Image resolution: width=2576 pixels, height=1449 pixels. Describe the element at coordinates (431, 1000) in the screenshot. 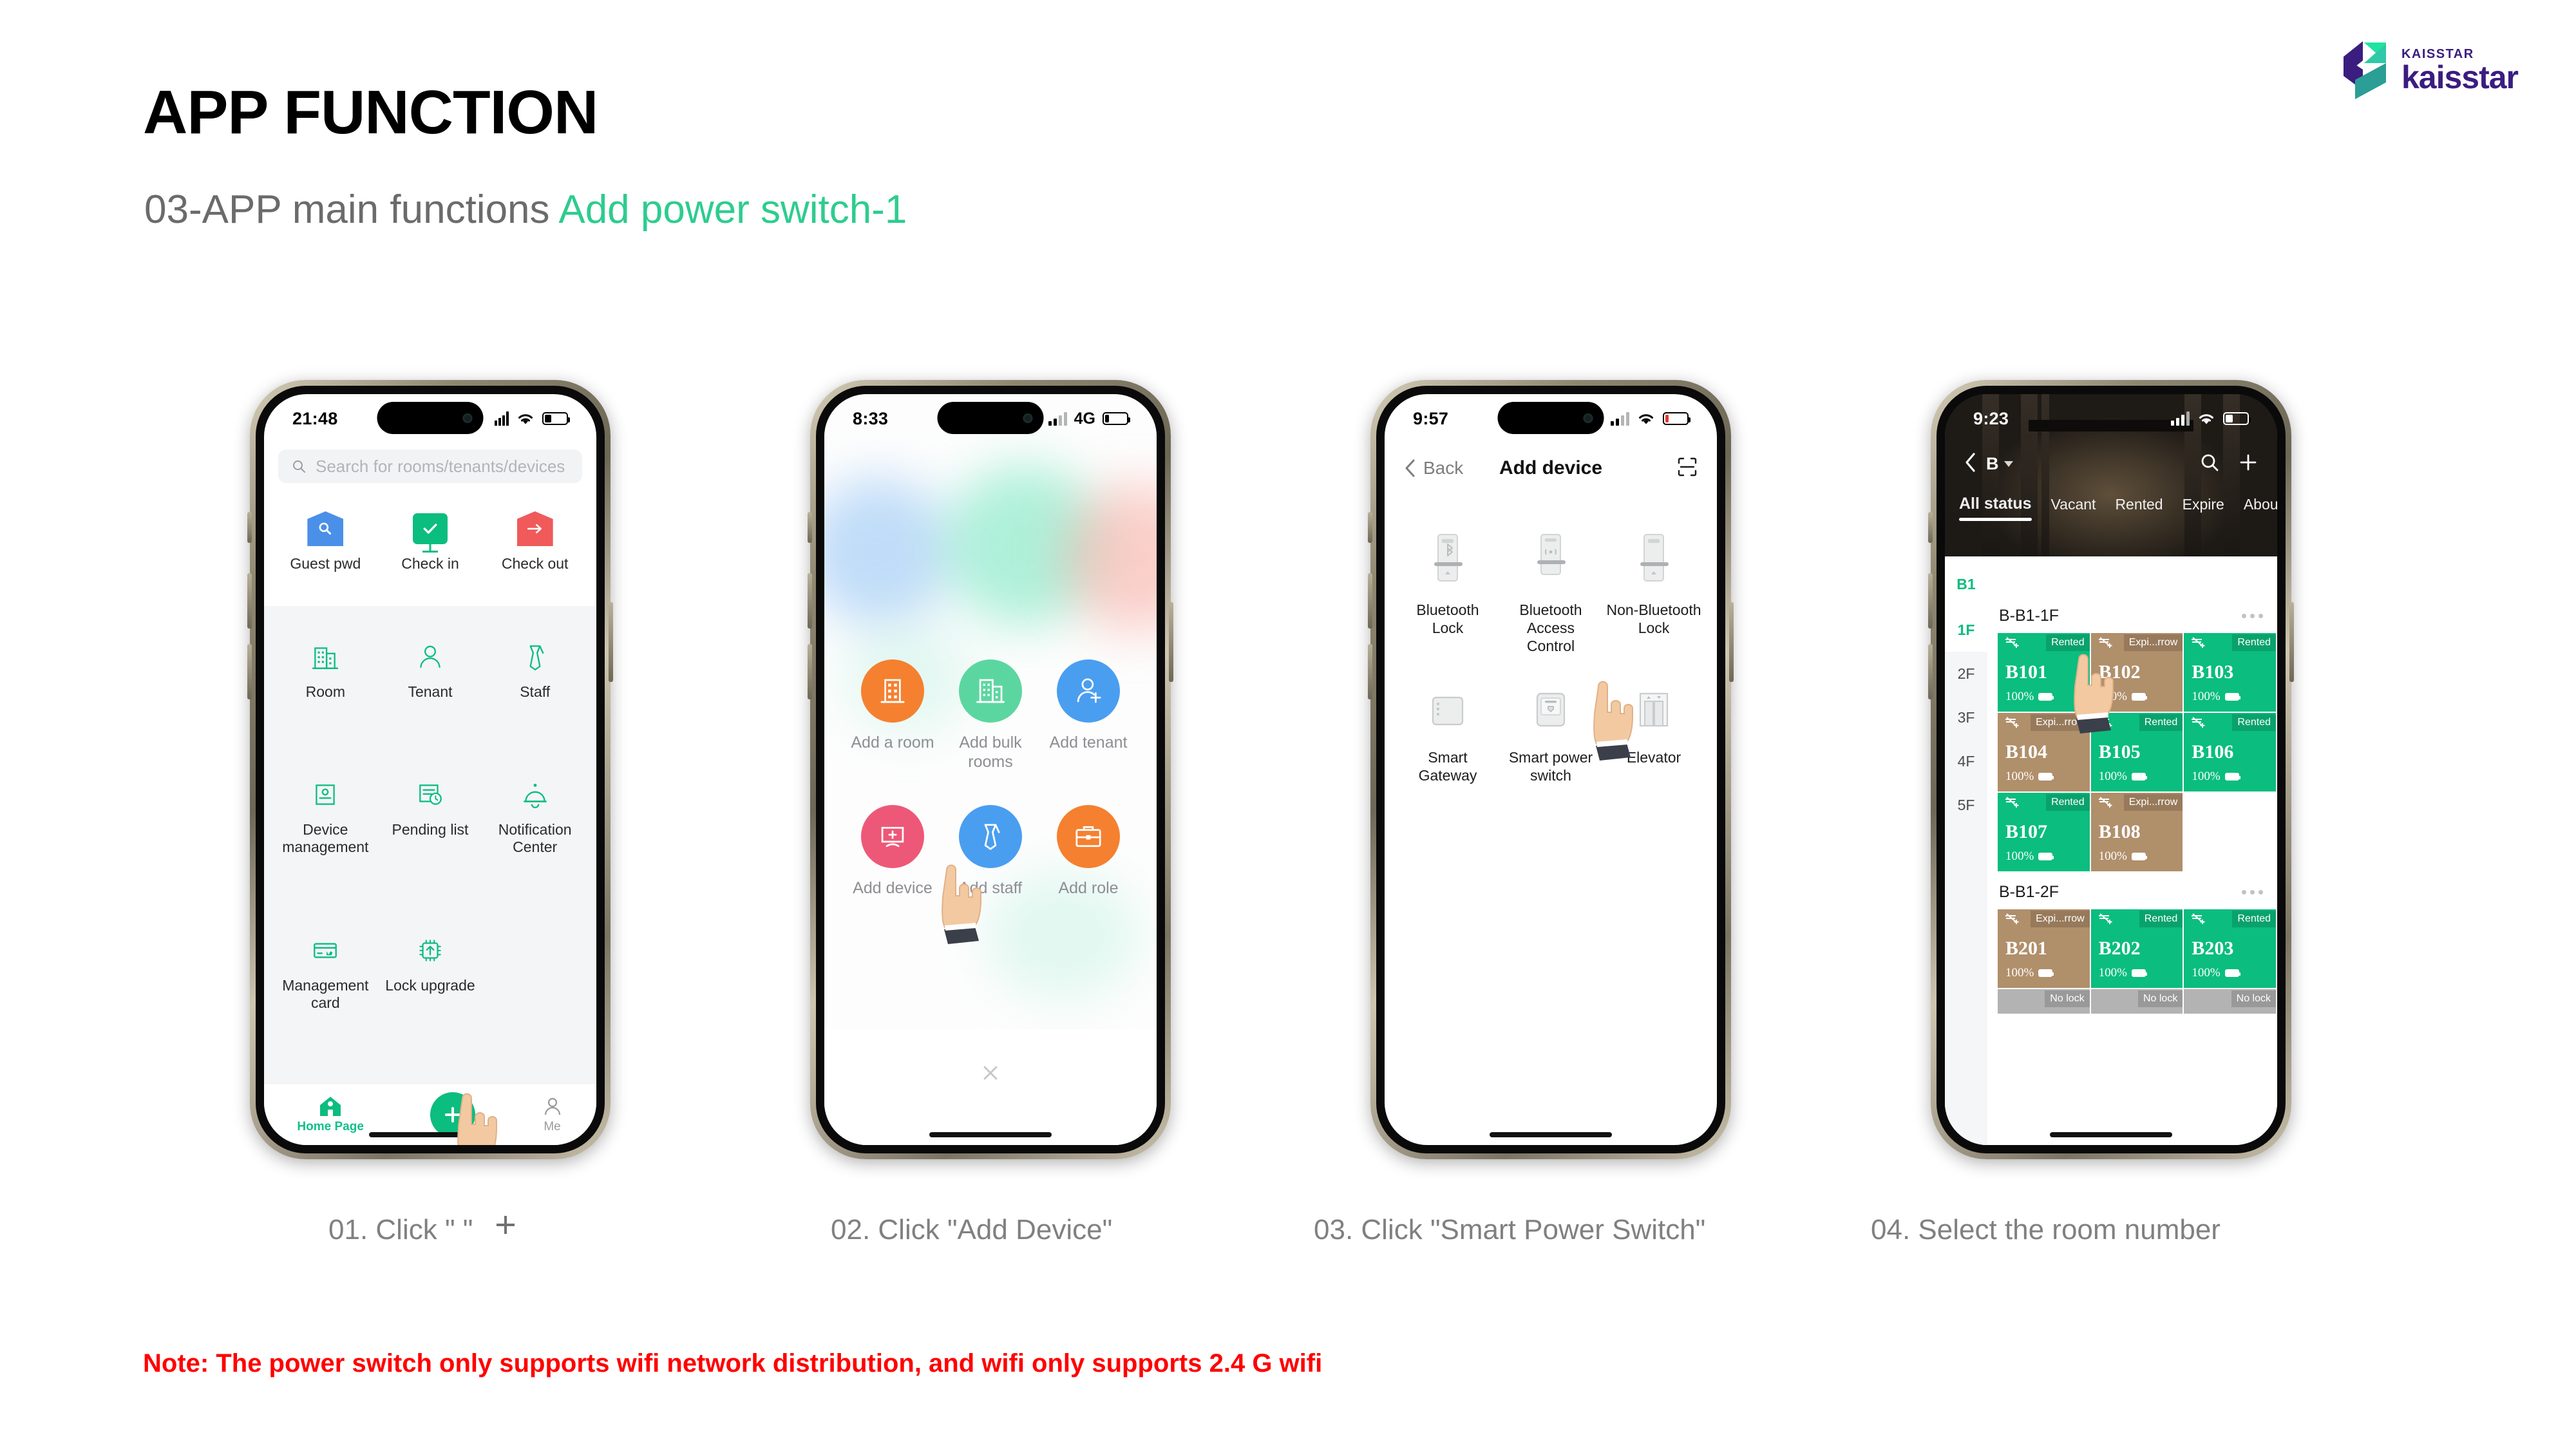

I see `menu-item-lock-upgrade: Lock upgrade` at that location.